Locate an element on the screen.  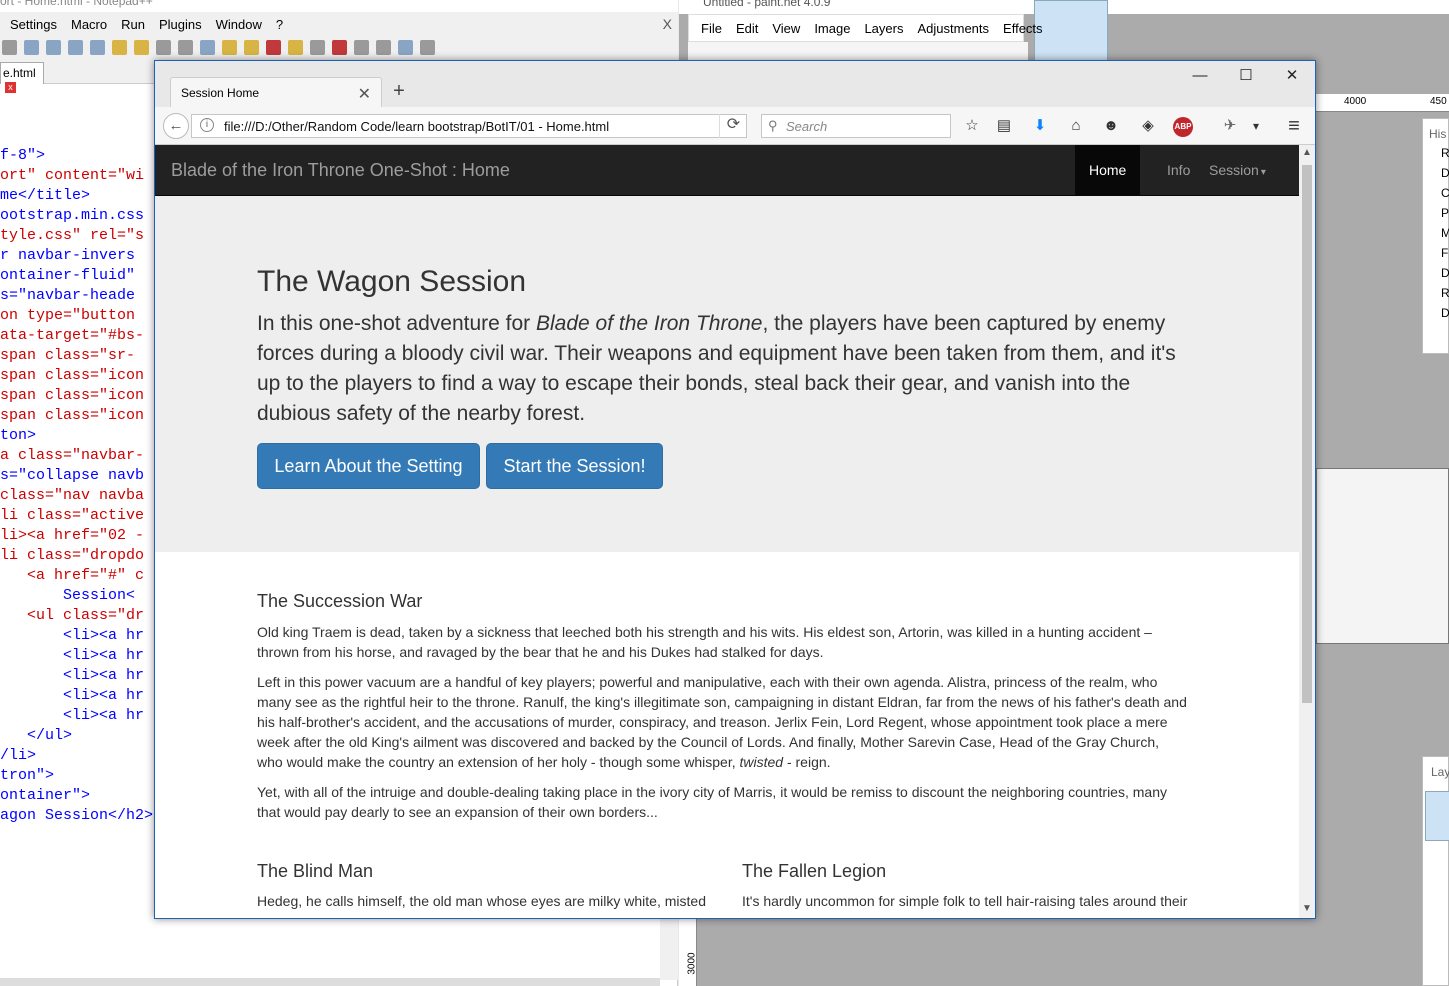
page-vertical-scrollbar: ▲ ▼ is located at coordinates (1307, 531).